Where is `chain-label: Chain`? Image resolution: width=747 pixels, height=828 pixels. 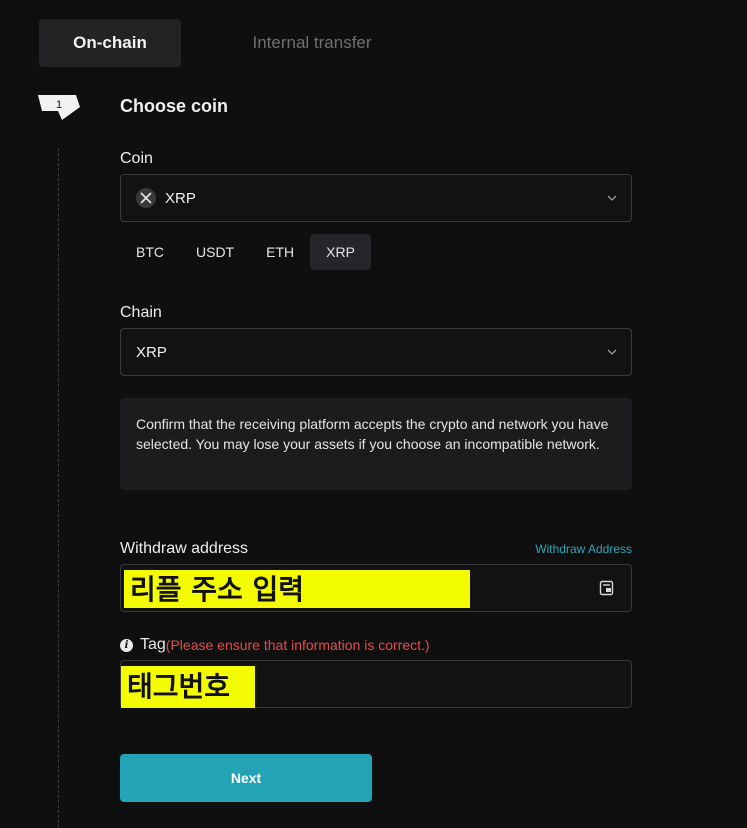
chain-label: Chain is located at coordinates (141, 312).